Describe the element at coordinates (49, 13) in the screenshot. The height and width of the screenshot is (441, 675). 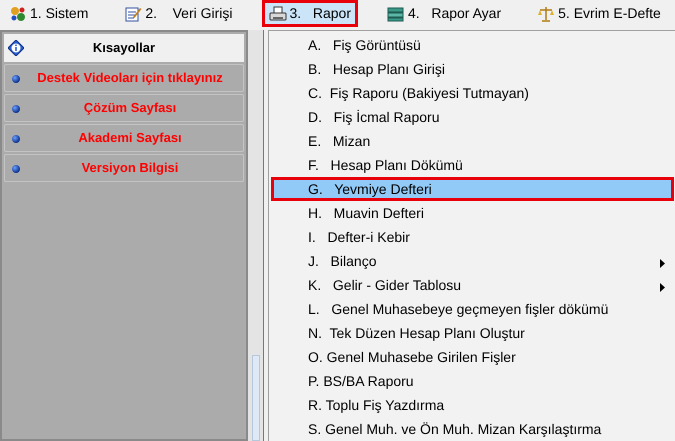
I see `menu-item: 1. Sistem` at that location.